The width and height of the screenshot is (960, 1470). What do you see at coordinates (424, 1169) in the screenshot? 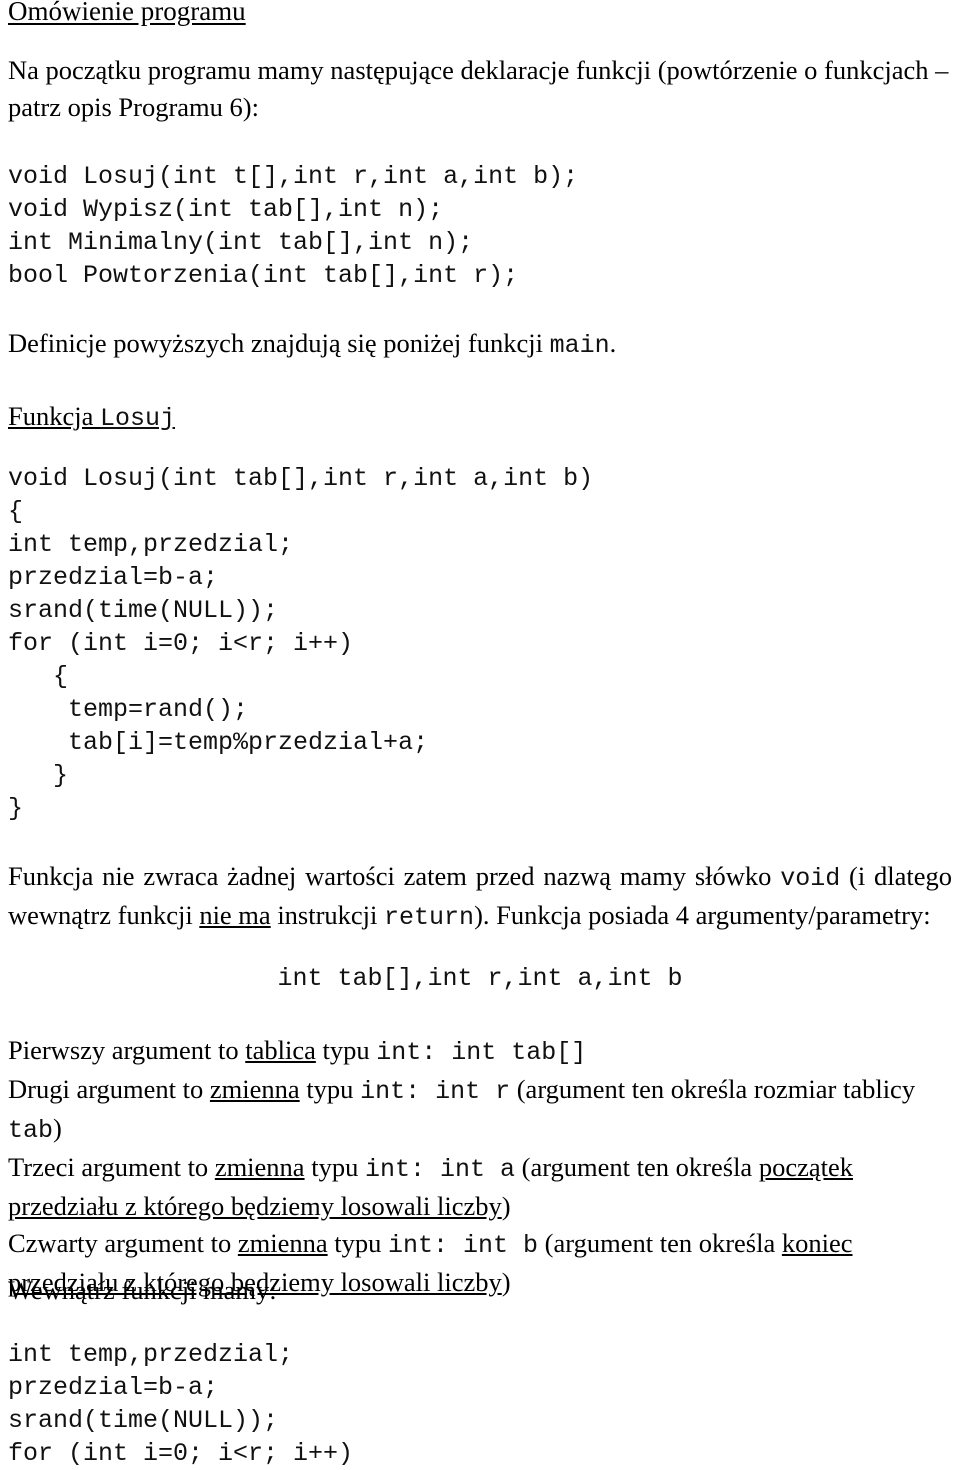
I see `argument-3-colon: :` at bounding box center [424, 1169].